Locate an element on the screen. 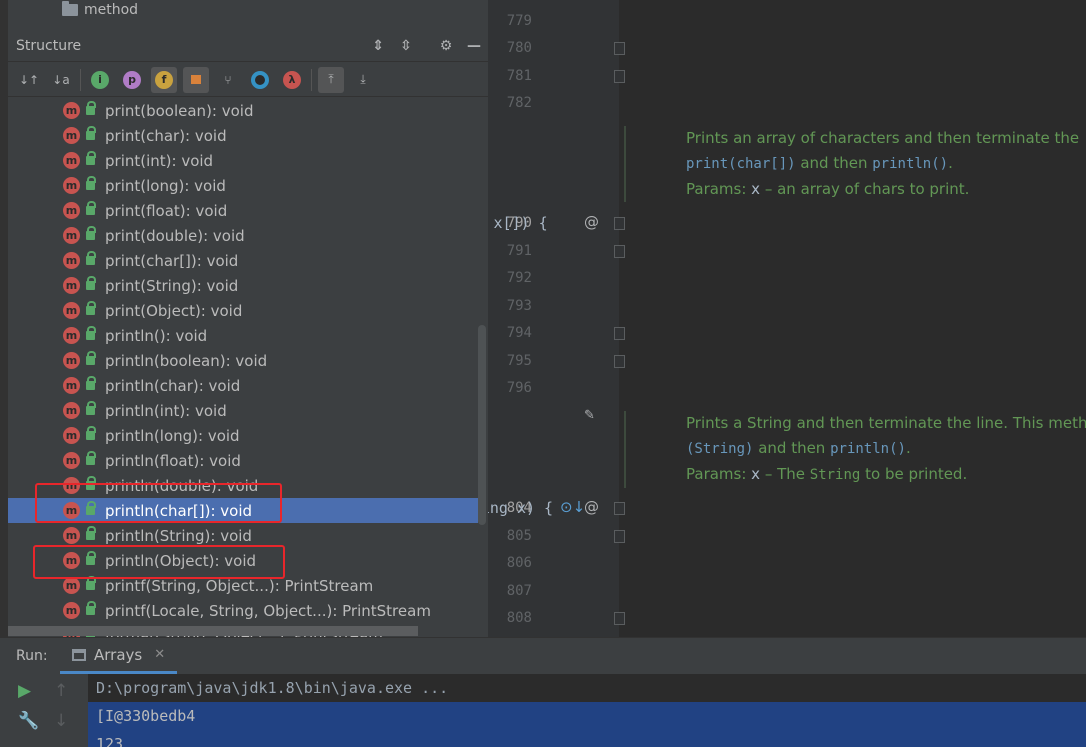 This screenshot has height=747, width=1086. line-number: 782 is located at coordinates (519, 103).